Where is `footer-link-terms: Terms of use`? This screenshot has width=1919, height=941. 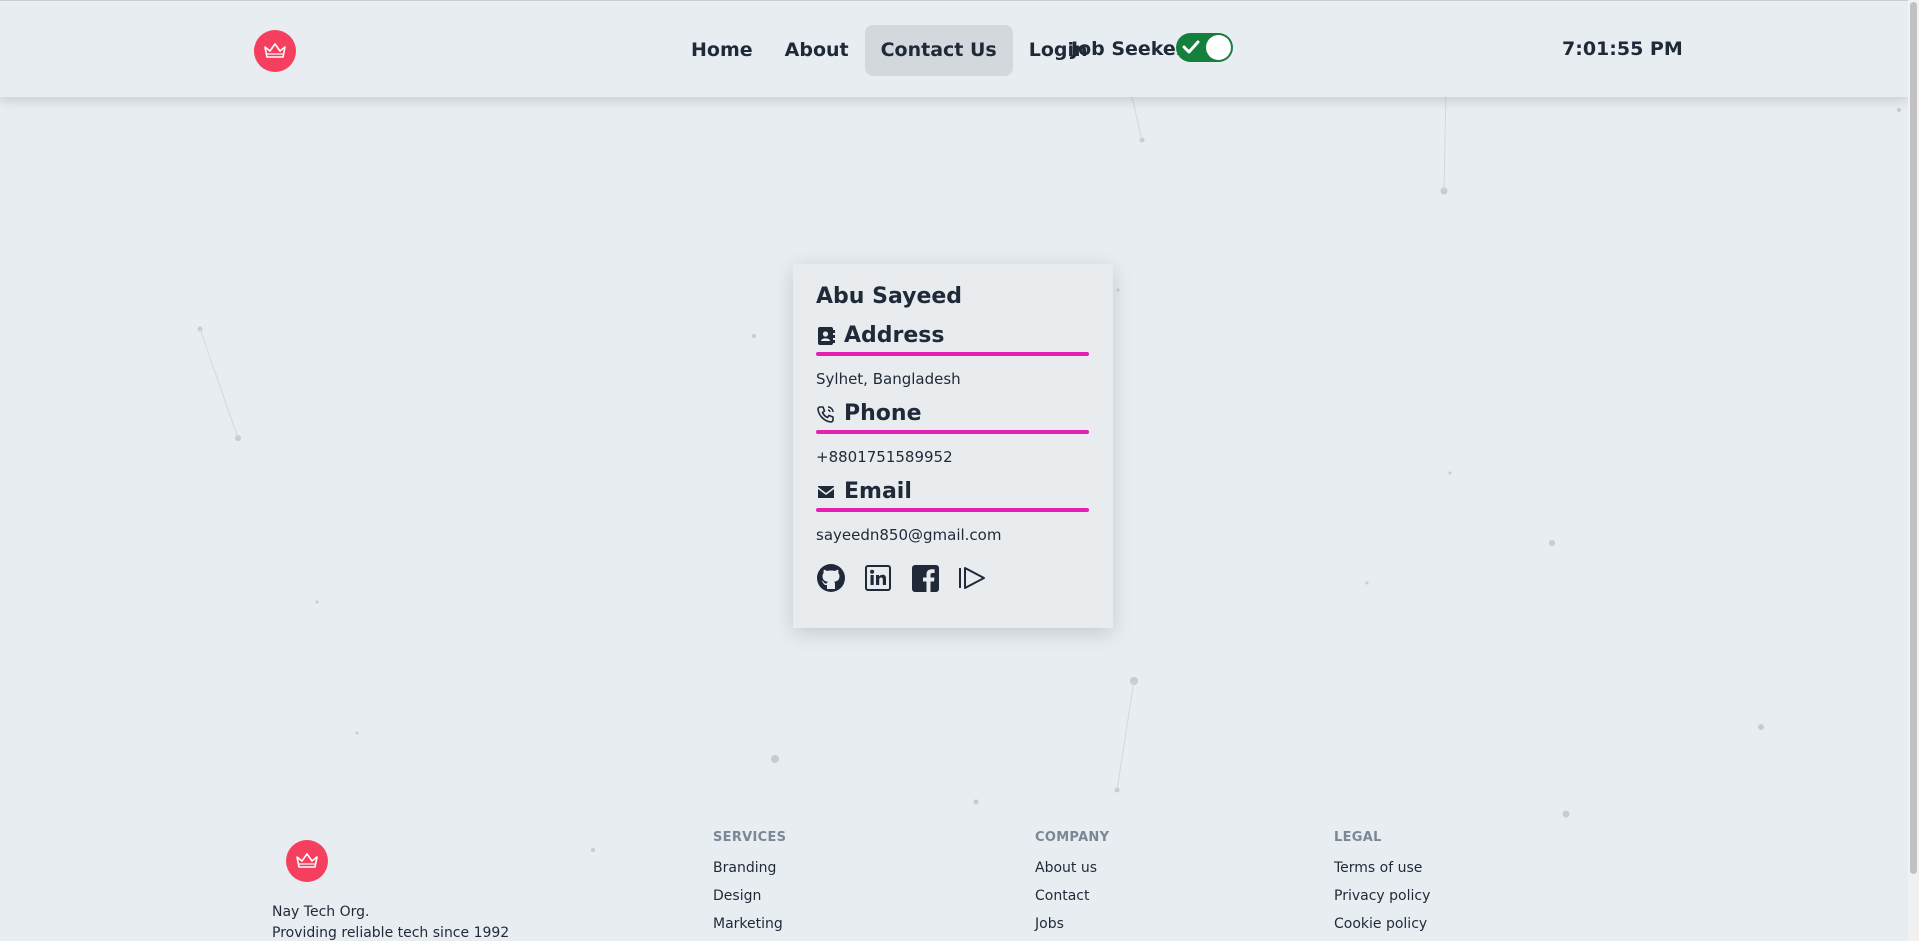 footer-link-terms: Terms of use is located at coordinates (1382, 873).